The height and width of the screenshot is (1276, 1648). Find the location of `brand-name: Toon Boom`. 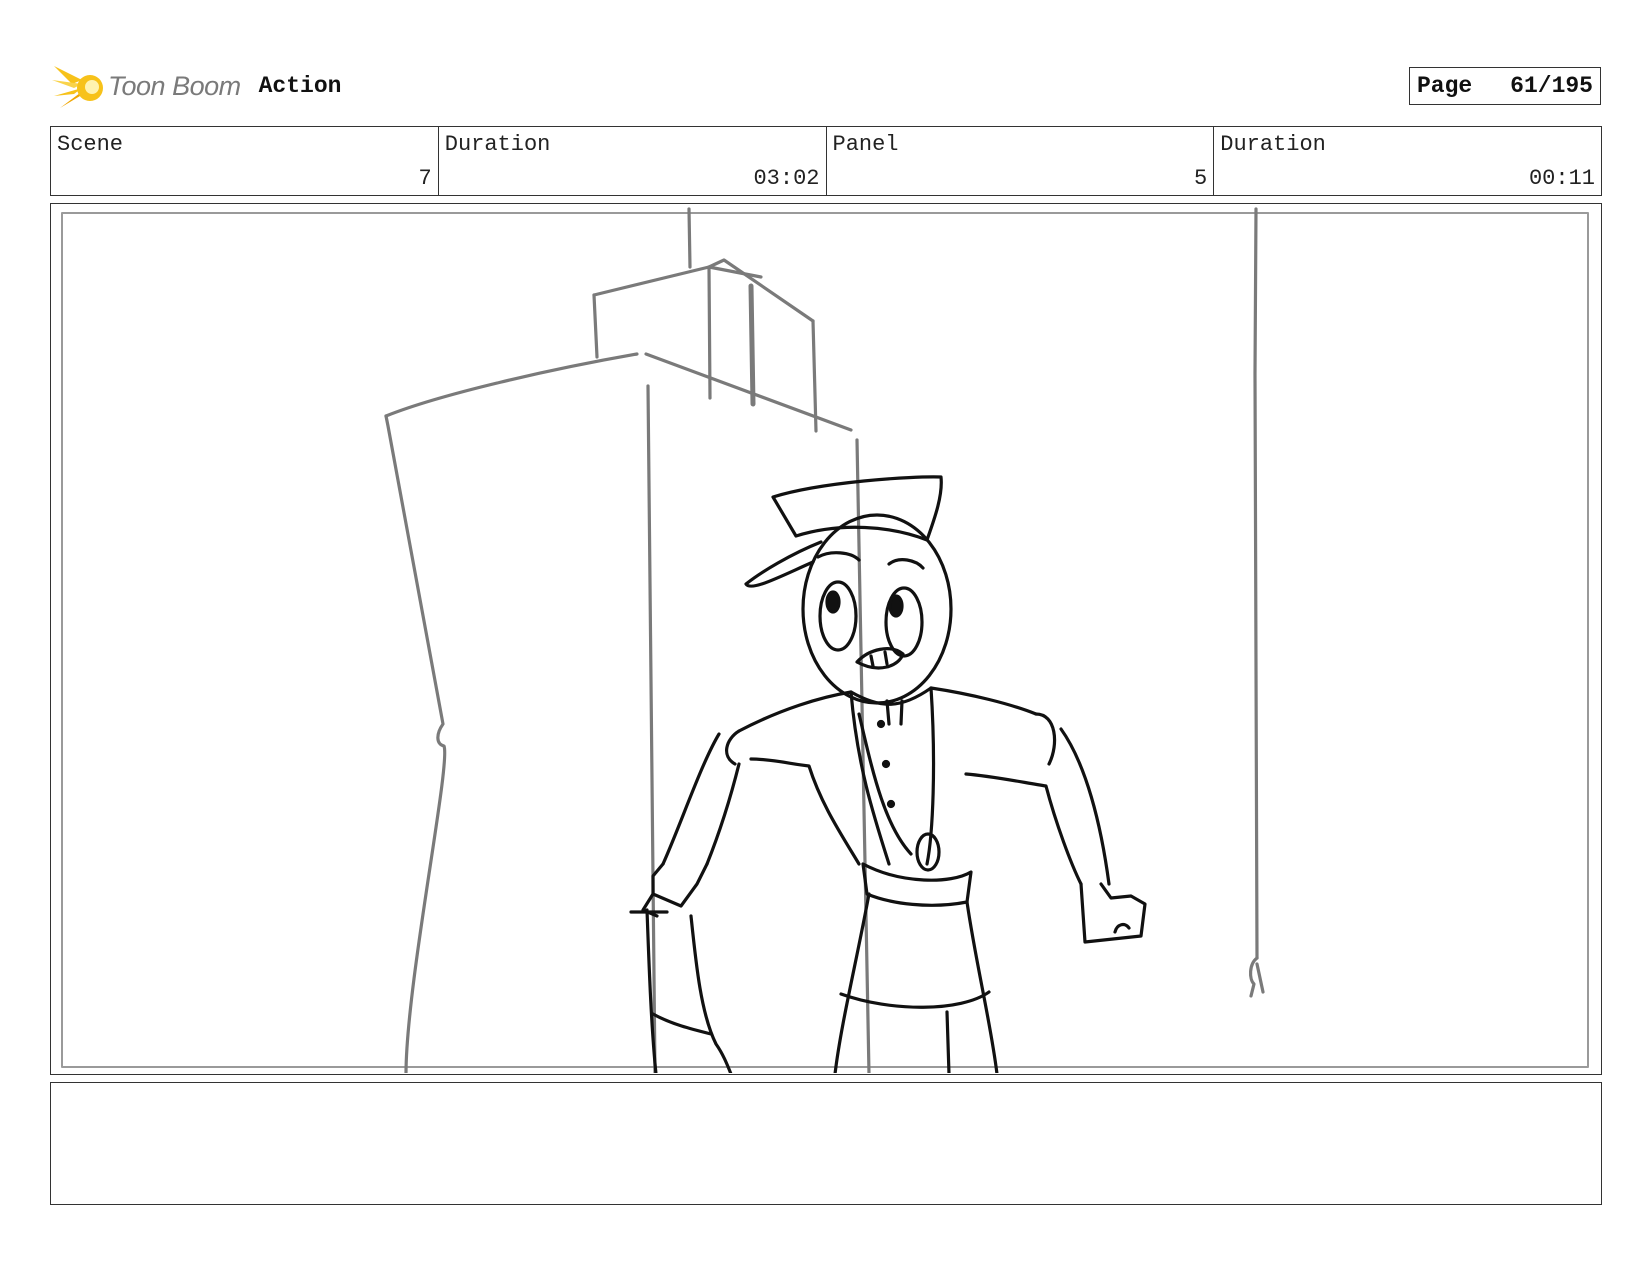

brand-name: Toon Boom is located at coordinates (174, 85).